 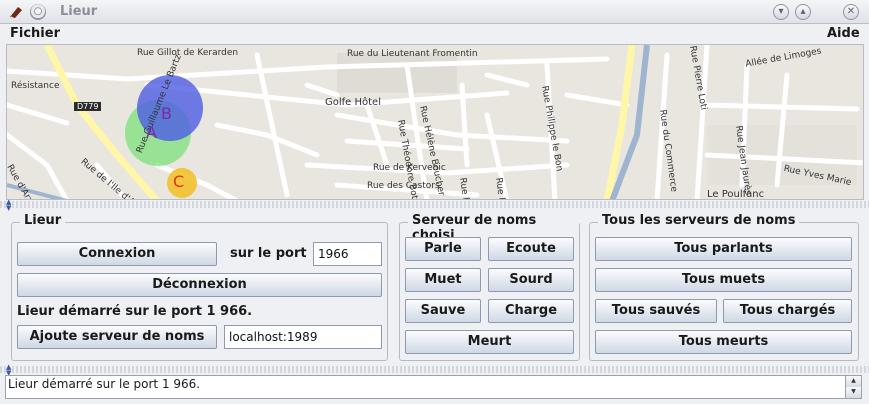 What do you see at coordinates (843, 33) in the screenshot?
I see `menu-help: Aide` at bounding box center [843, 33].